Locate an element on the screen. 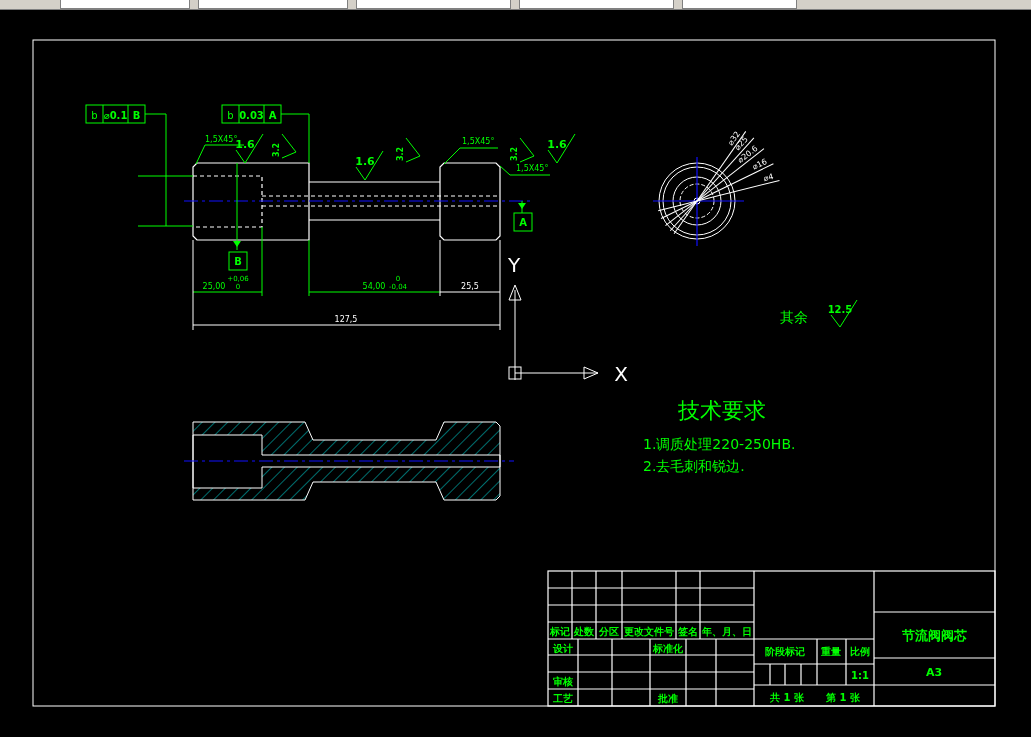 Image resolution: width=1031 pixels, height=737 pixels. dimension-value: 25,5 is located at coordinates (470, 286).